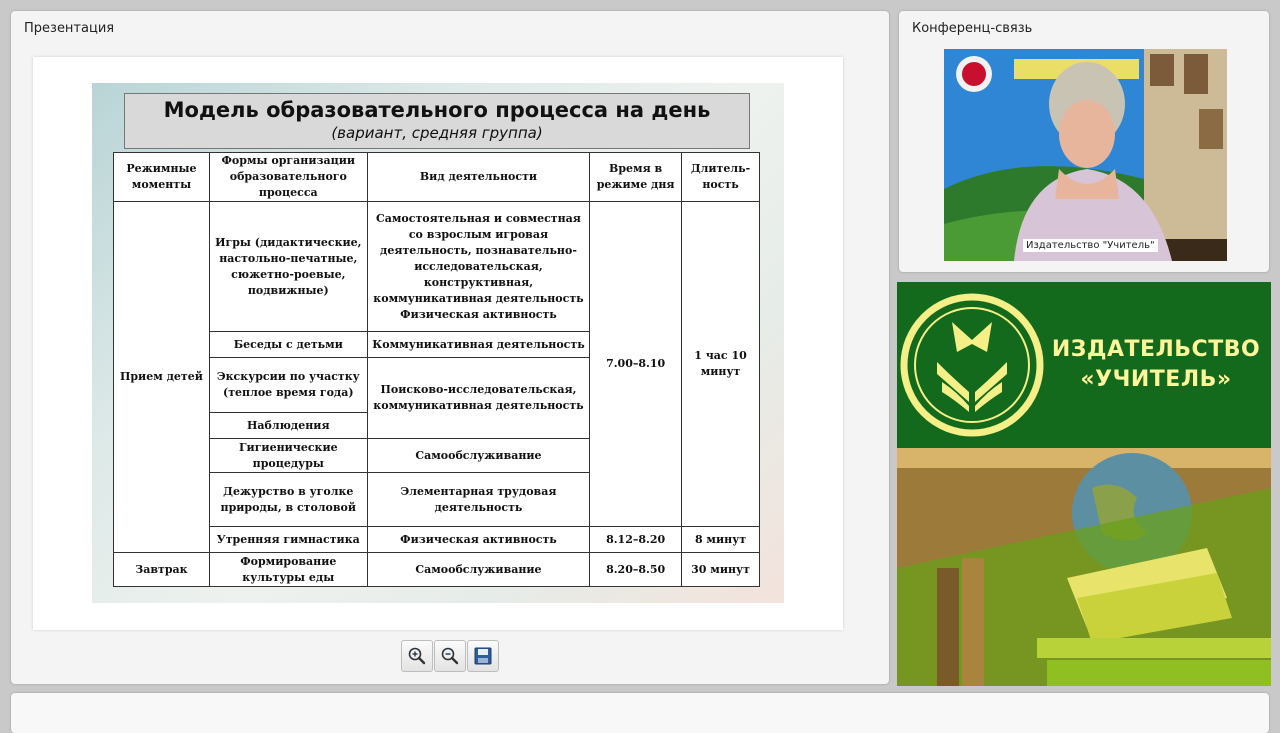  I want to click on zoom-in-button, so click(417, 656).